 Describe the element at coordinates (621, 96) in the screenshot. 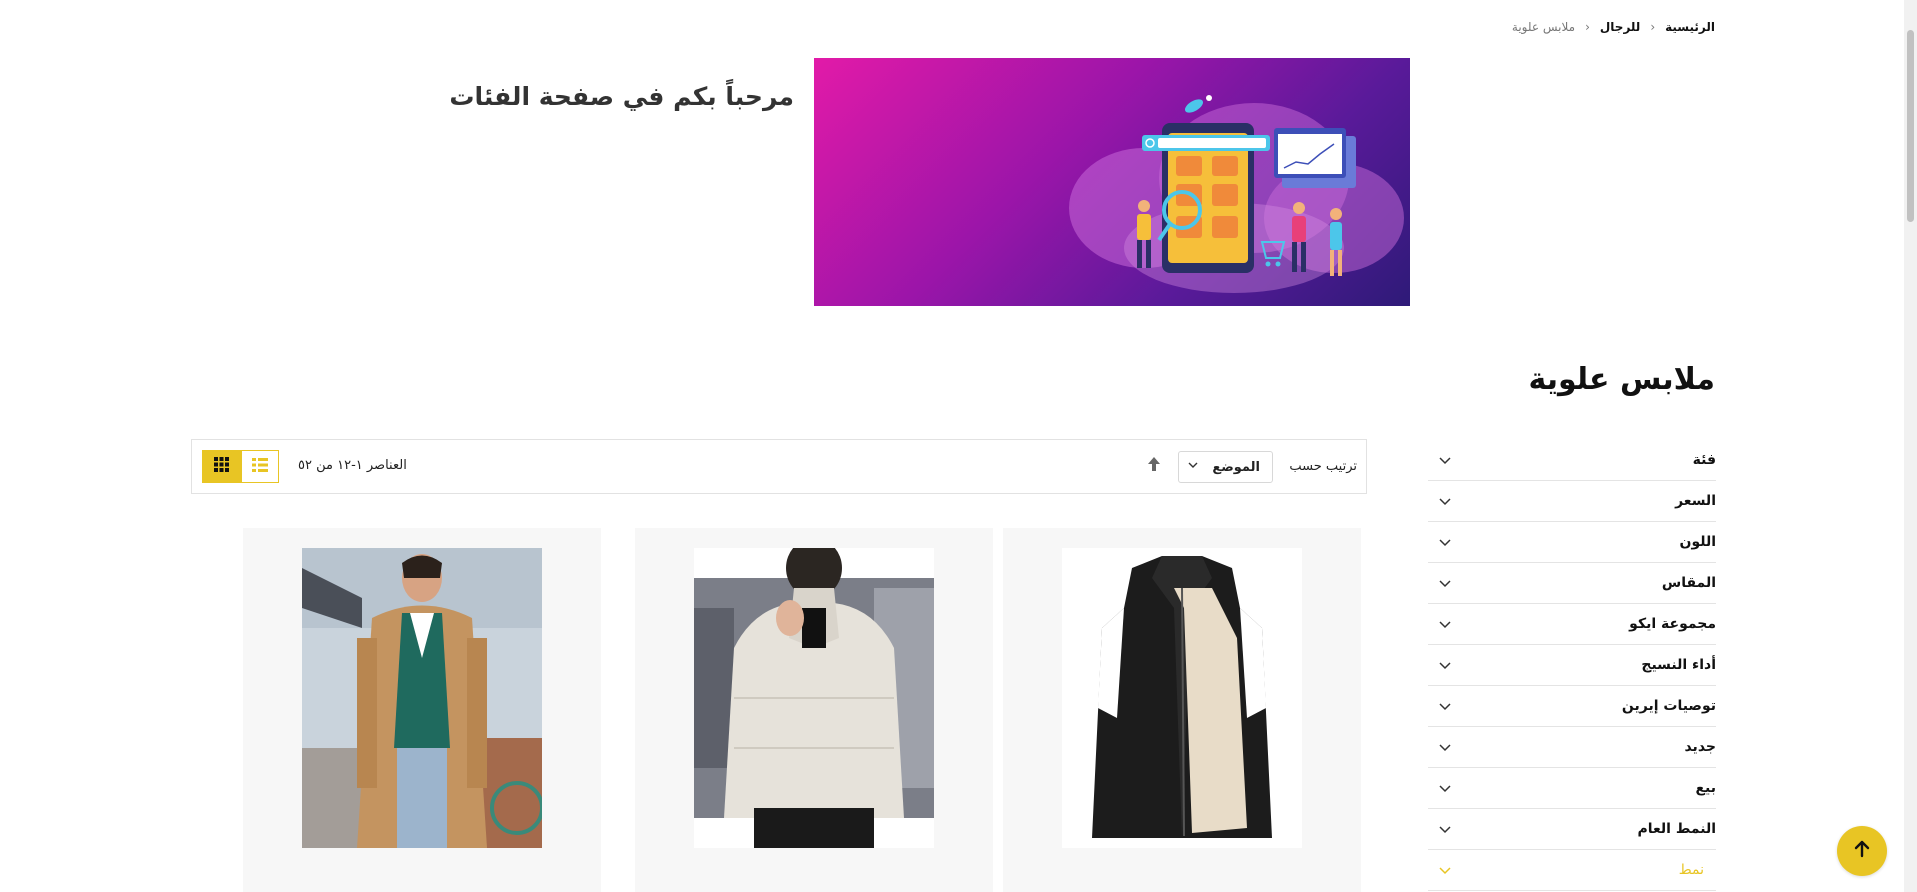

I see `banner-welcome-text: مرحباً بكم في صفحة الفئات` at that location.